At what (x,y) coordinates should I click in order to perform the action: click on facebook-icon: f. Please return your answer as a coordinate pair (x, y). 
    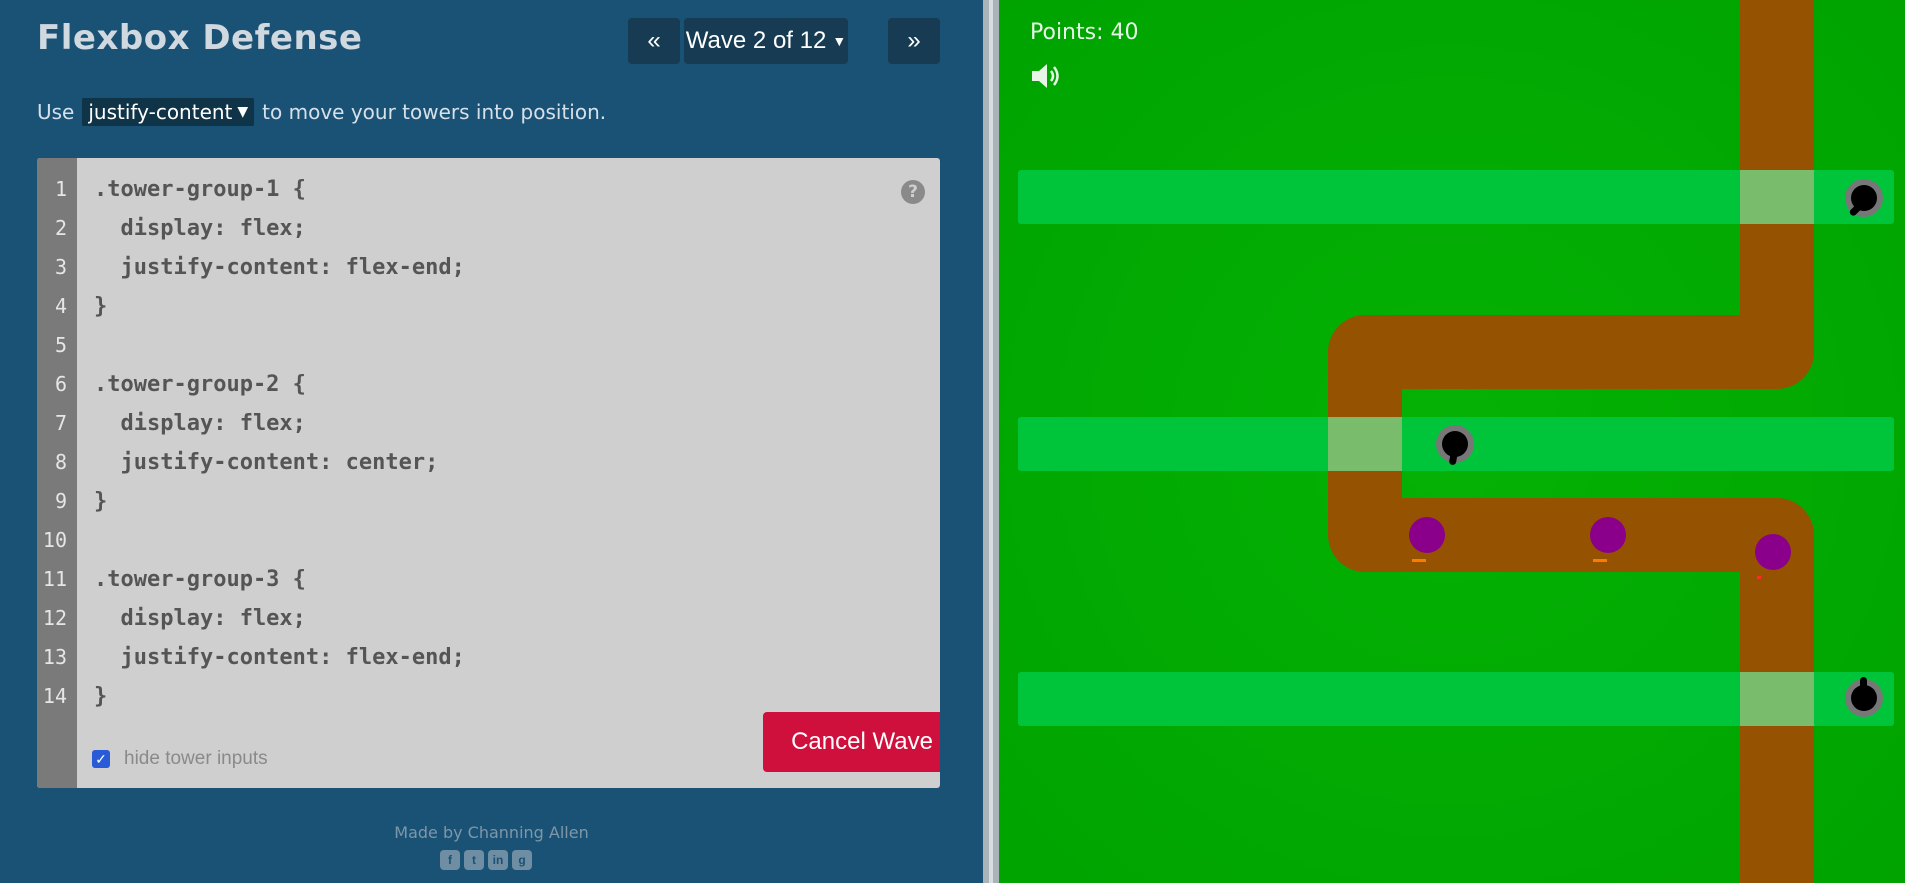
    Looking at the image, I should click on (450, 860).